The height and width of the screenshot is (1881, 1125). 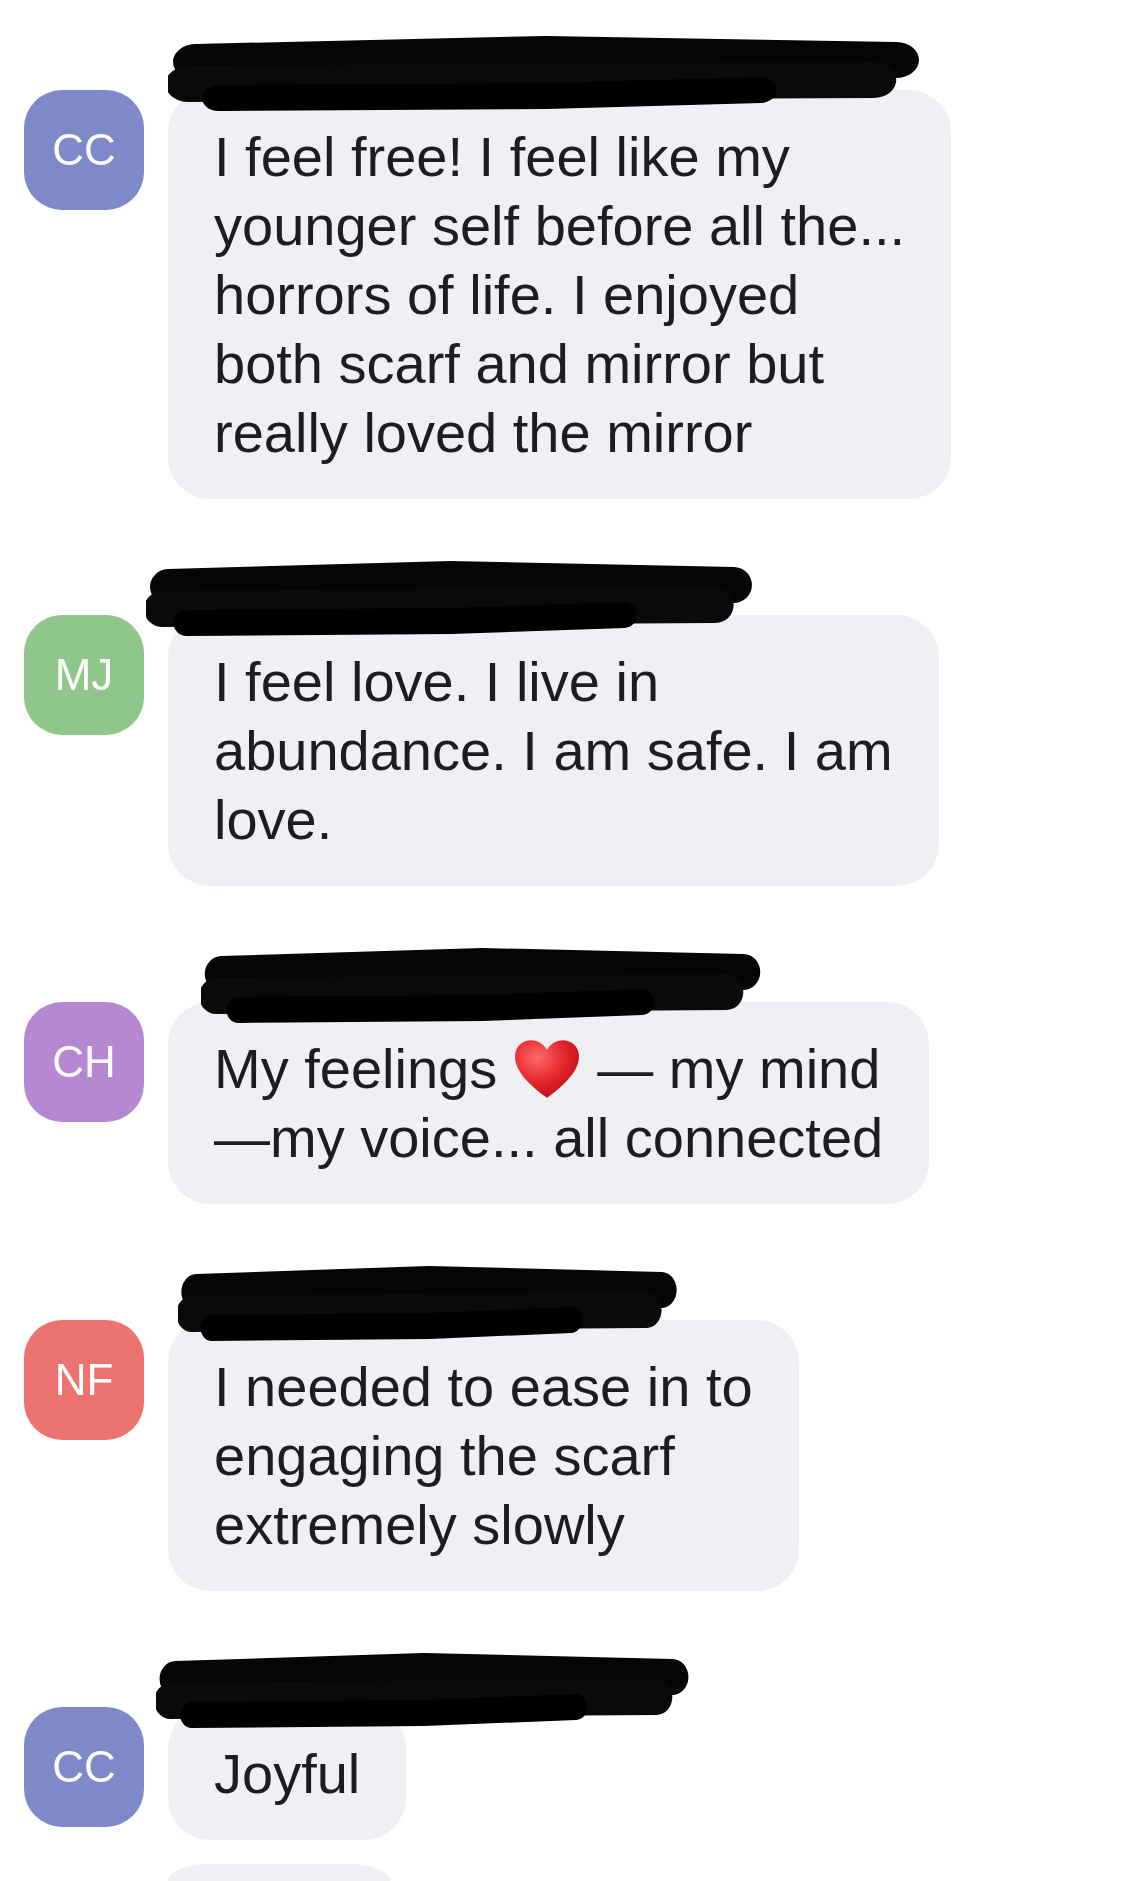 I want to click on message-text: I needed to ease in to engaging the scarf extremely slowly, so click(x=483, y=1456).